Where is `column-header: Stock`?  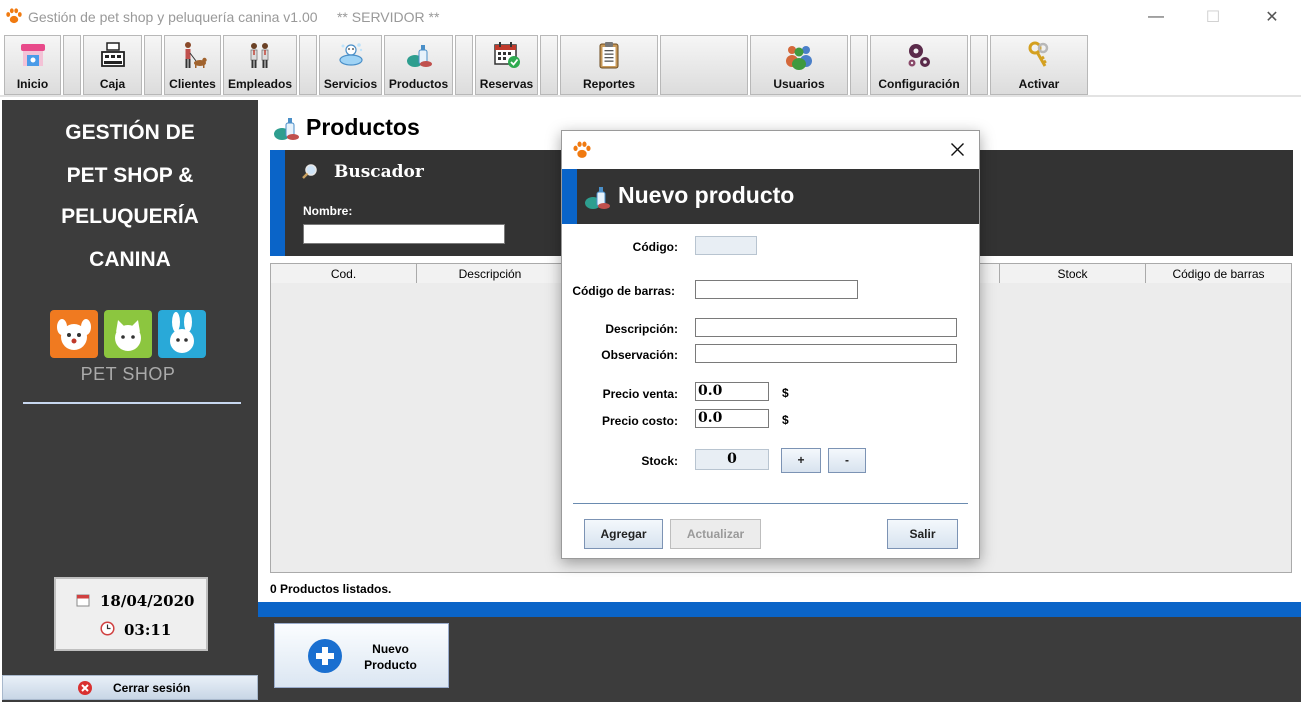
column-header: Stock is located at coordinates (1073, 273).